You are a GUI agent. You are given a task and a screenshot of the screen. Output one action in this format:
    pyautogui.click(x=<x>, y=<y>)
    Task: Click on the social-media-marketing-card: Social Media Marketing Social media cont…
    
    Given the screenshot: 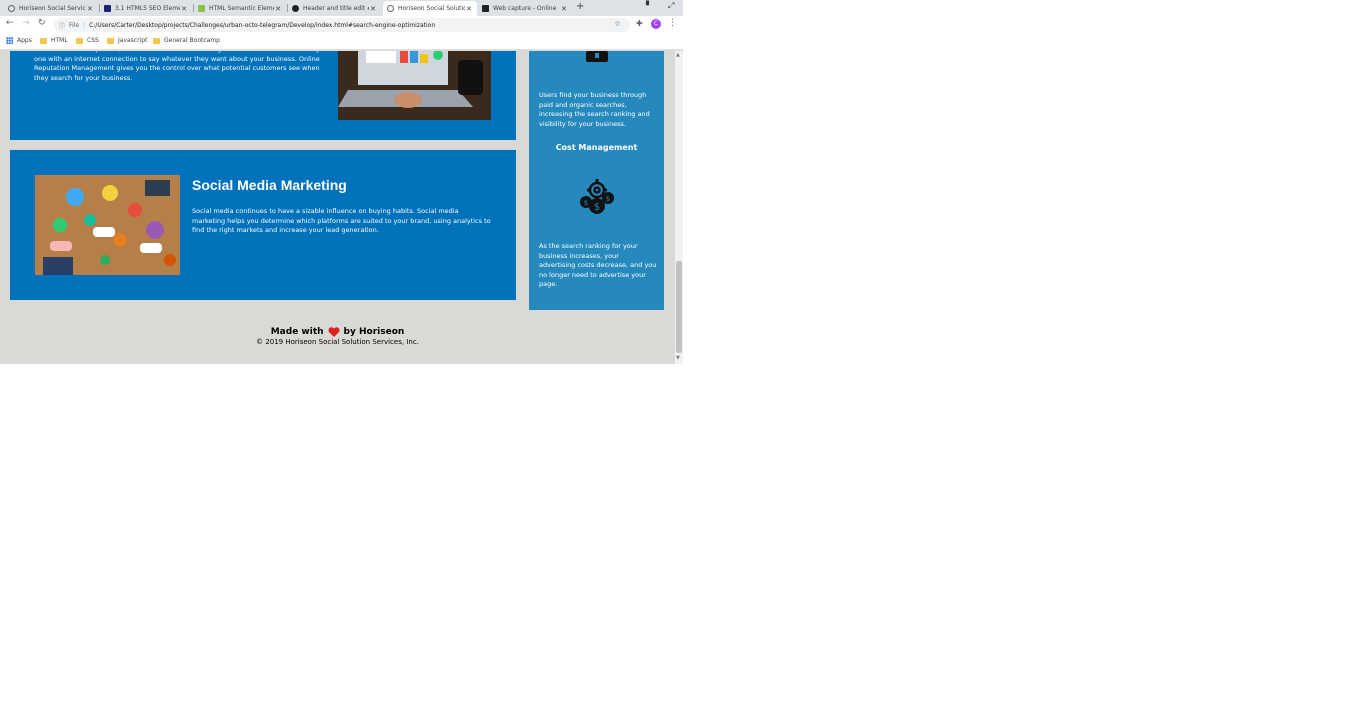 What is the action you would take?
    pyautogui.click(x=263, y=225)
    